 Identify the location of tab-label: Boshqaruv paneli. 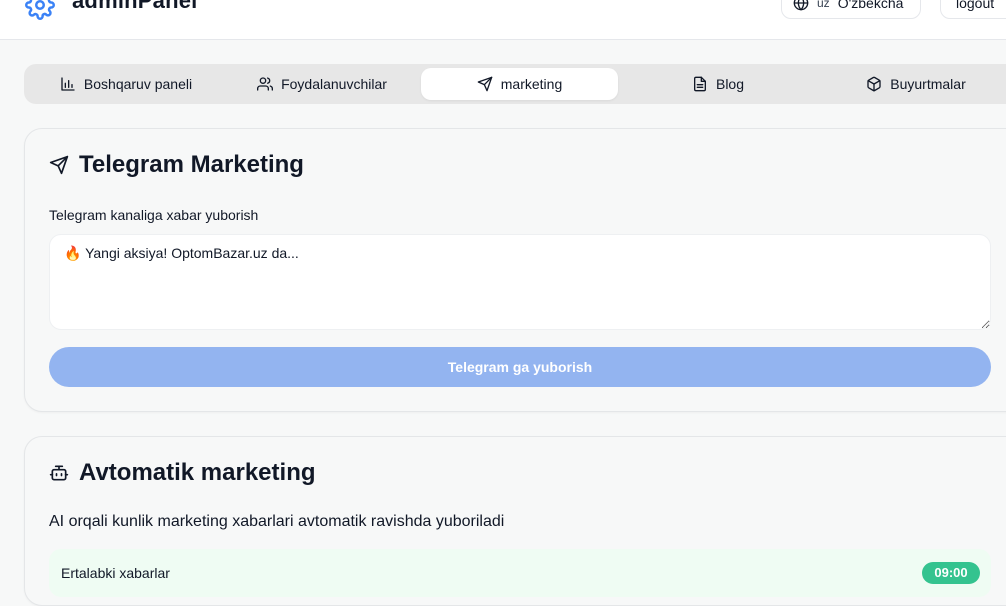
(138, 84).